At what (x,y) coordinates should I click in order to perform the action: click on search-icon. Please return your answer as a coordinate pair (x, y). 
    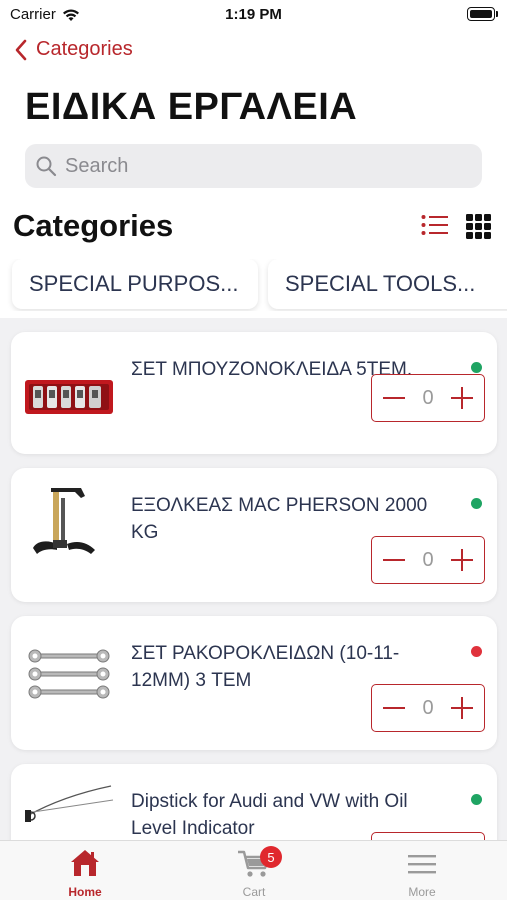
    Looking at the image, I should click on (46, 166).